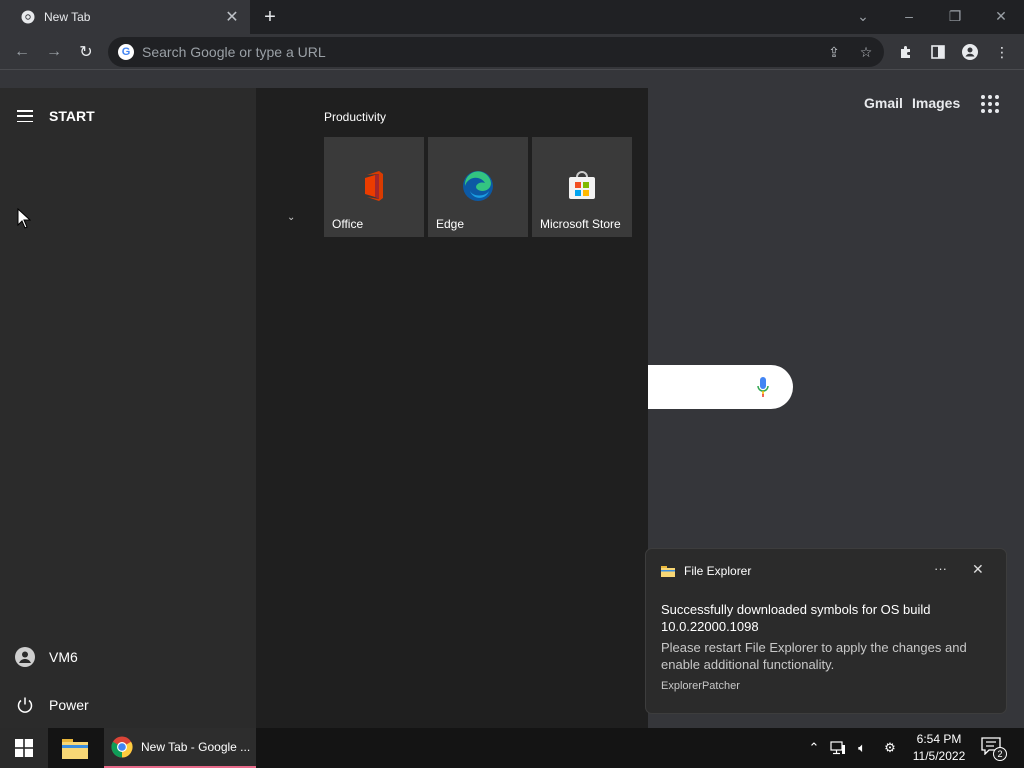 The width and height of the screenshot is (1024, 768). I want to click on start-button, so click(24, 748).